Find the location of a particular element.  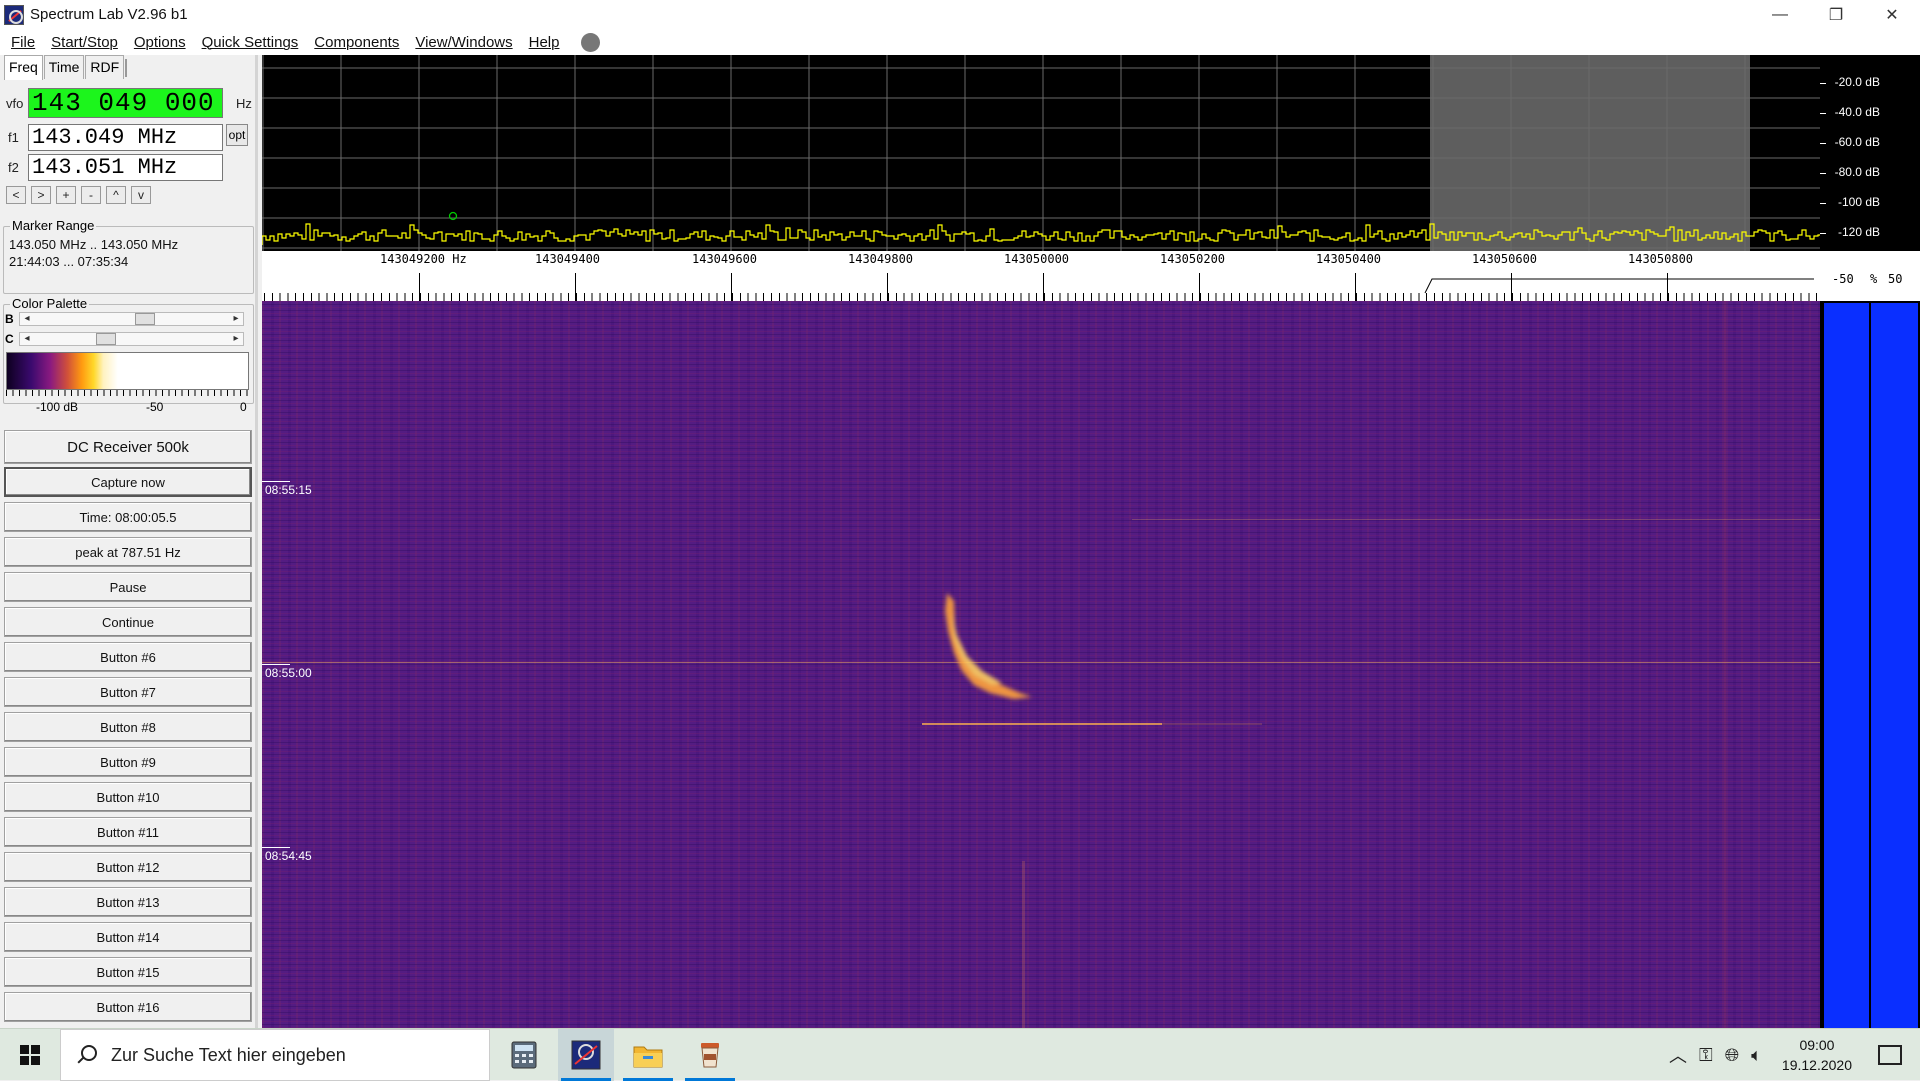

level-axis: -50 % 50 is located at coordinates (1870, 276).